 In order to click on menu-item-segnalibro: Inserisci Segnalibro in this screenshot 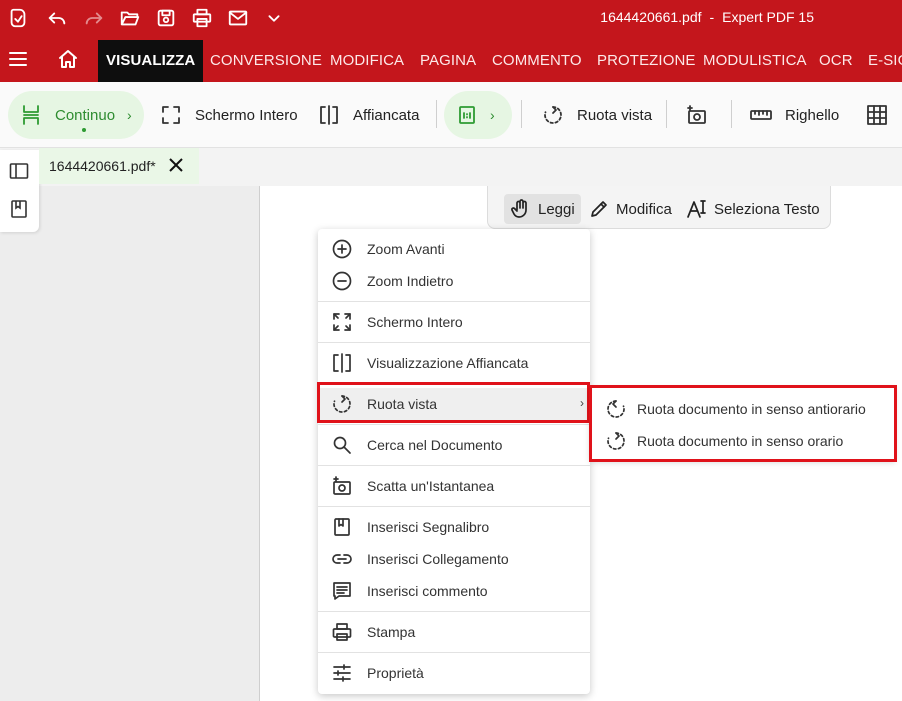, I will do `click(454, 527)`.